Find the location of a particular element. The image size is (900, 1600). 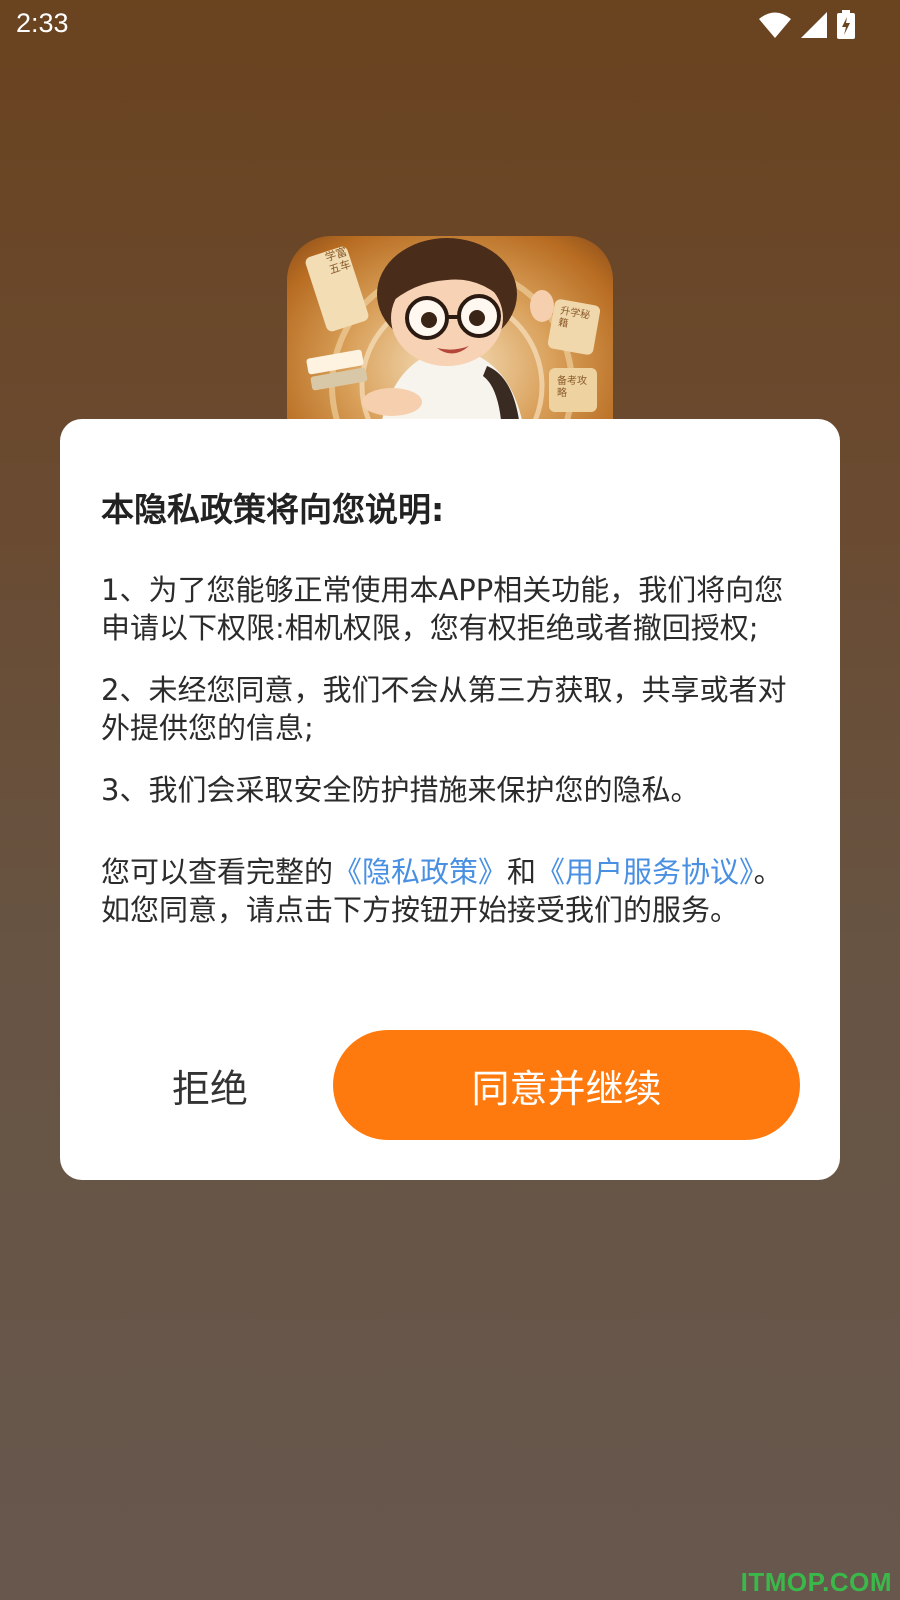

notice-prefix: 您可以查看完整的 is located at coordinates (217, 872).